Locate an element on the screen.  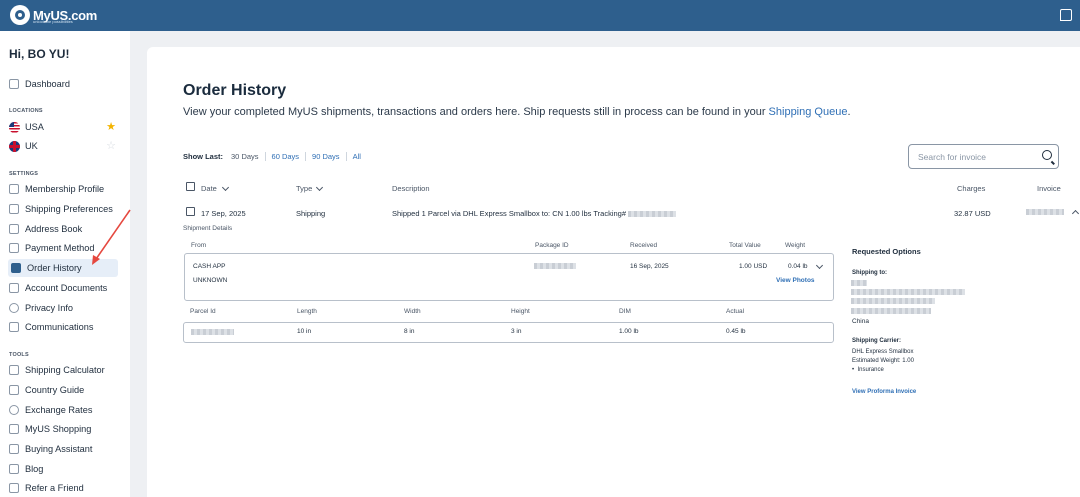
gift-icon is located at coordinates (14, 488).